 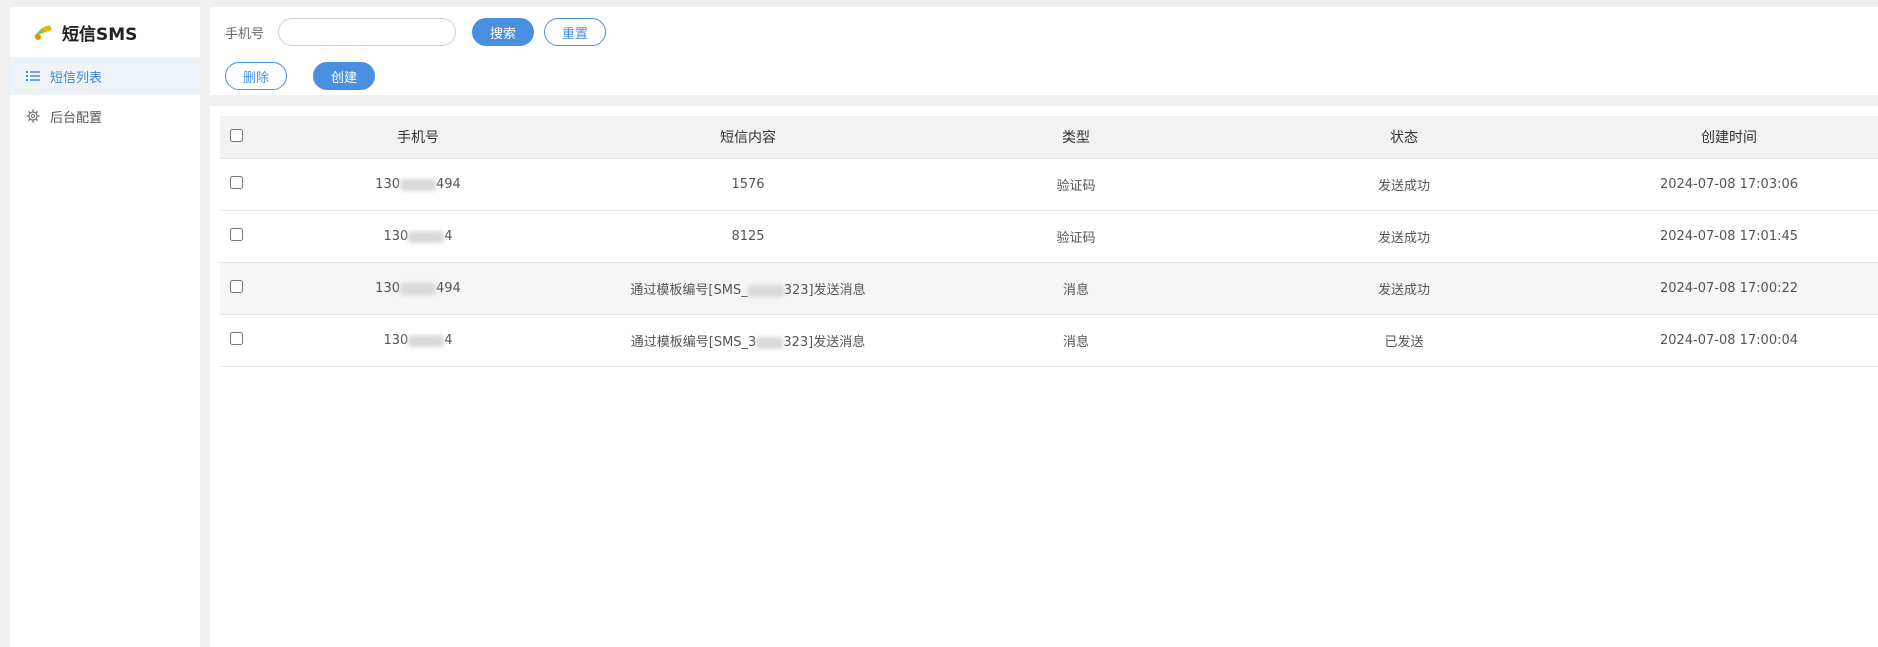 What do you see at coordinates (76, 78) in the screenshot?
I see `sidebar-item-label: 短信列表` at bounding box center [76, 78].